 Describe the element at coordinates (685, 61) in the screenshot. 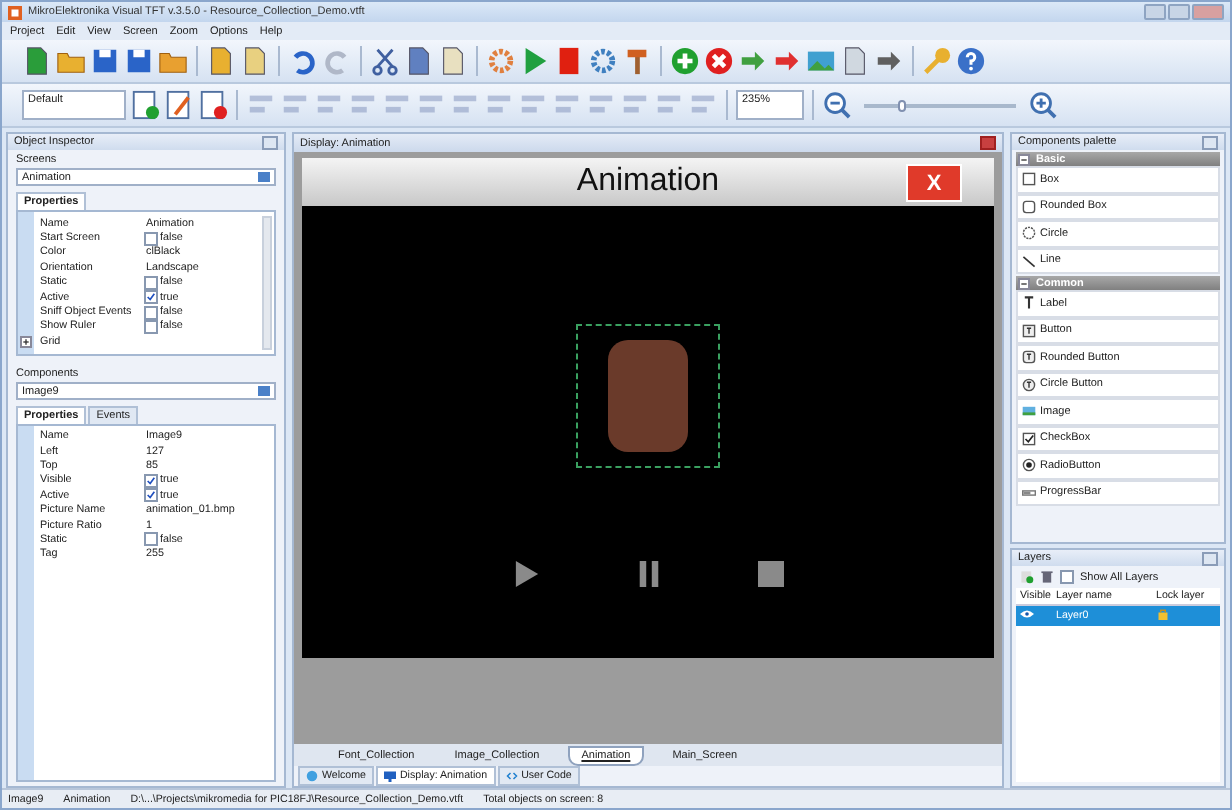

I see `add-icon` at that location.